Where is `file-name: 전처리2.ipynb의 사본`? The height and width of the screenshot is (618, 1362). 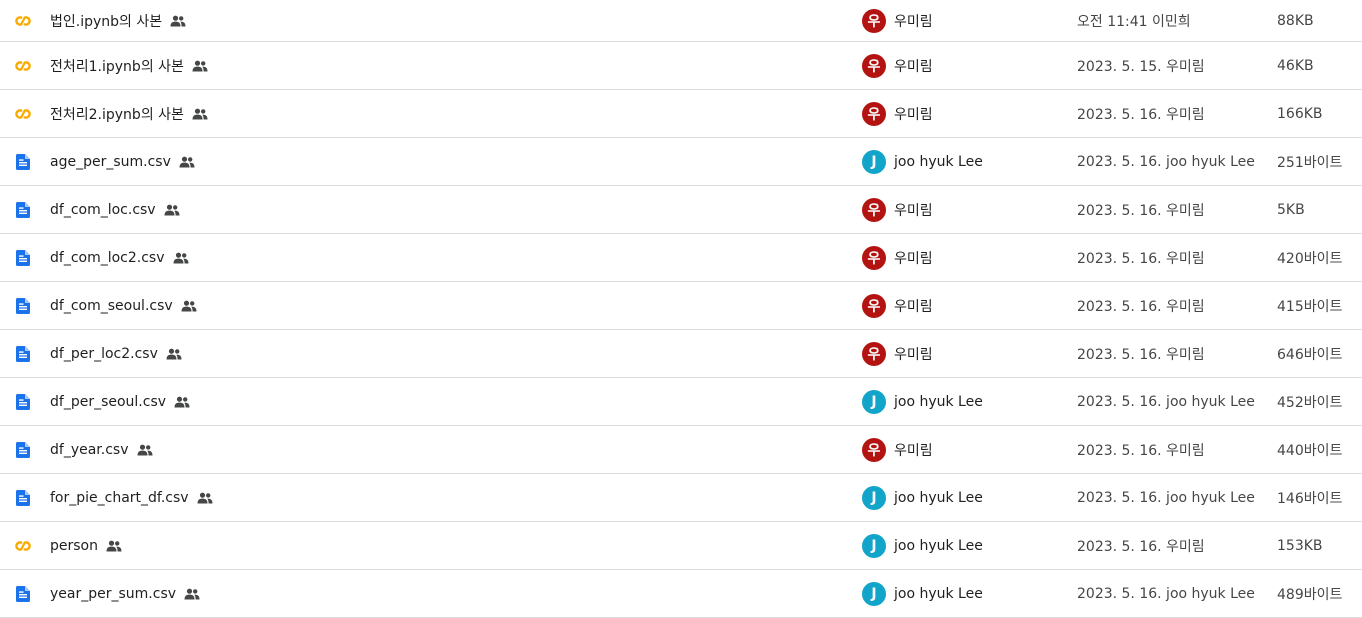 file-name: 전처리2.ipynb의 사본 is located at coordinates (117, 114).